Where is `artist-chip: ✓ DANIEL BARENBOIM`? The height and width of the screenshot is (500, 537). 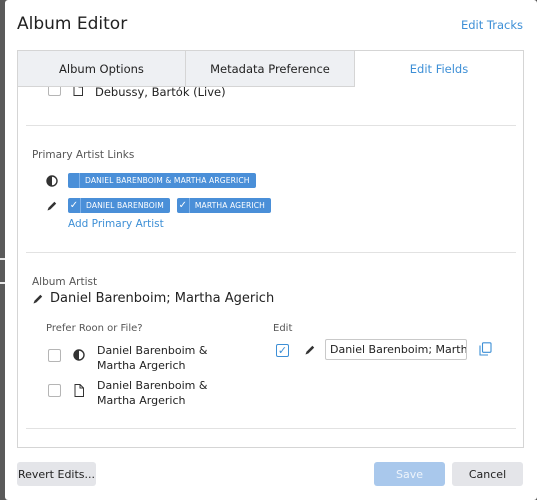 artist-chip: ✓ DANIEL BARENBOIM is located at coordinates (119, 205).